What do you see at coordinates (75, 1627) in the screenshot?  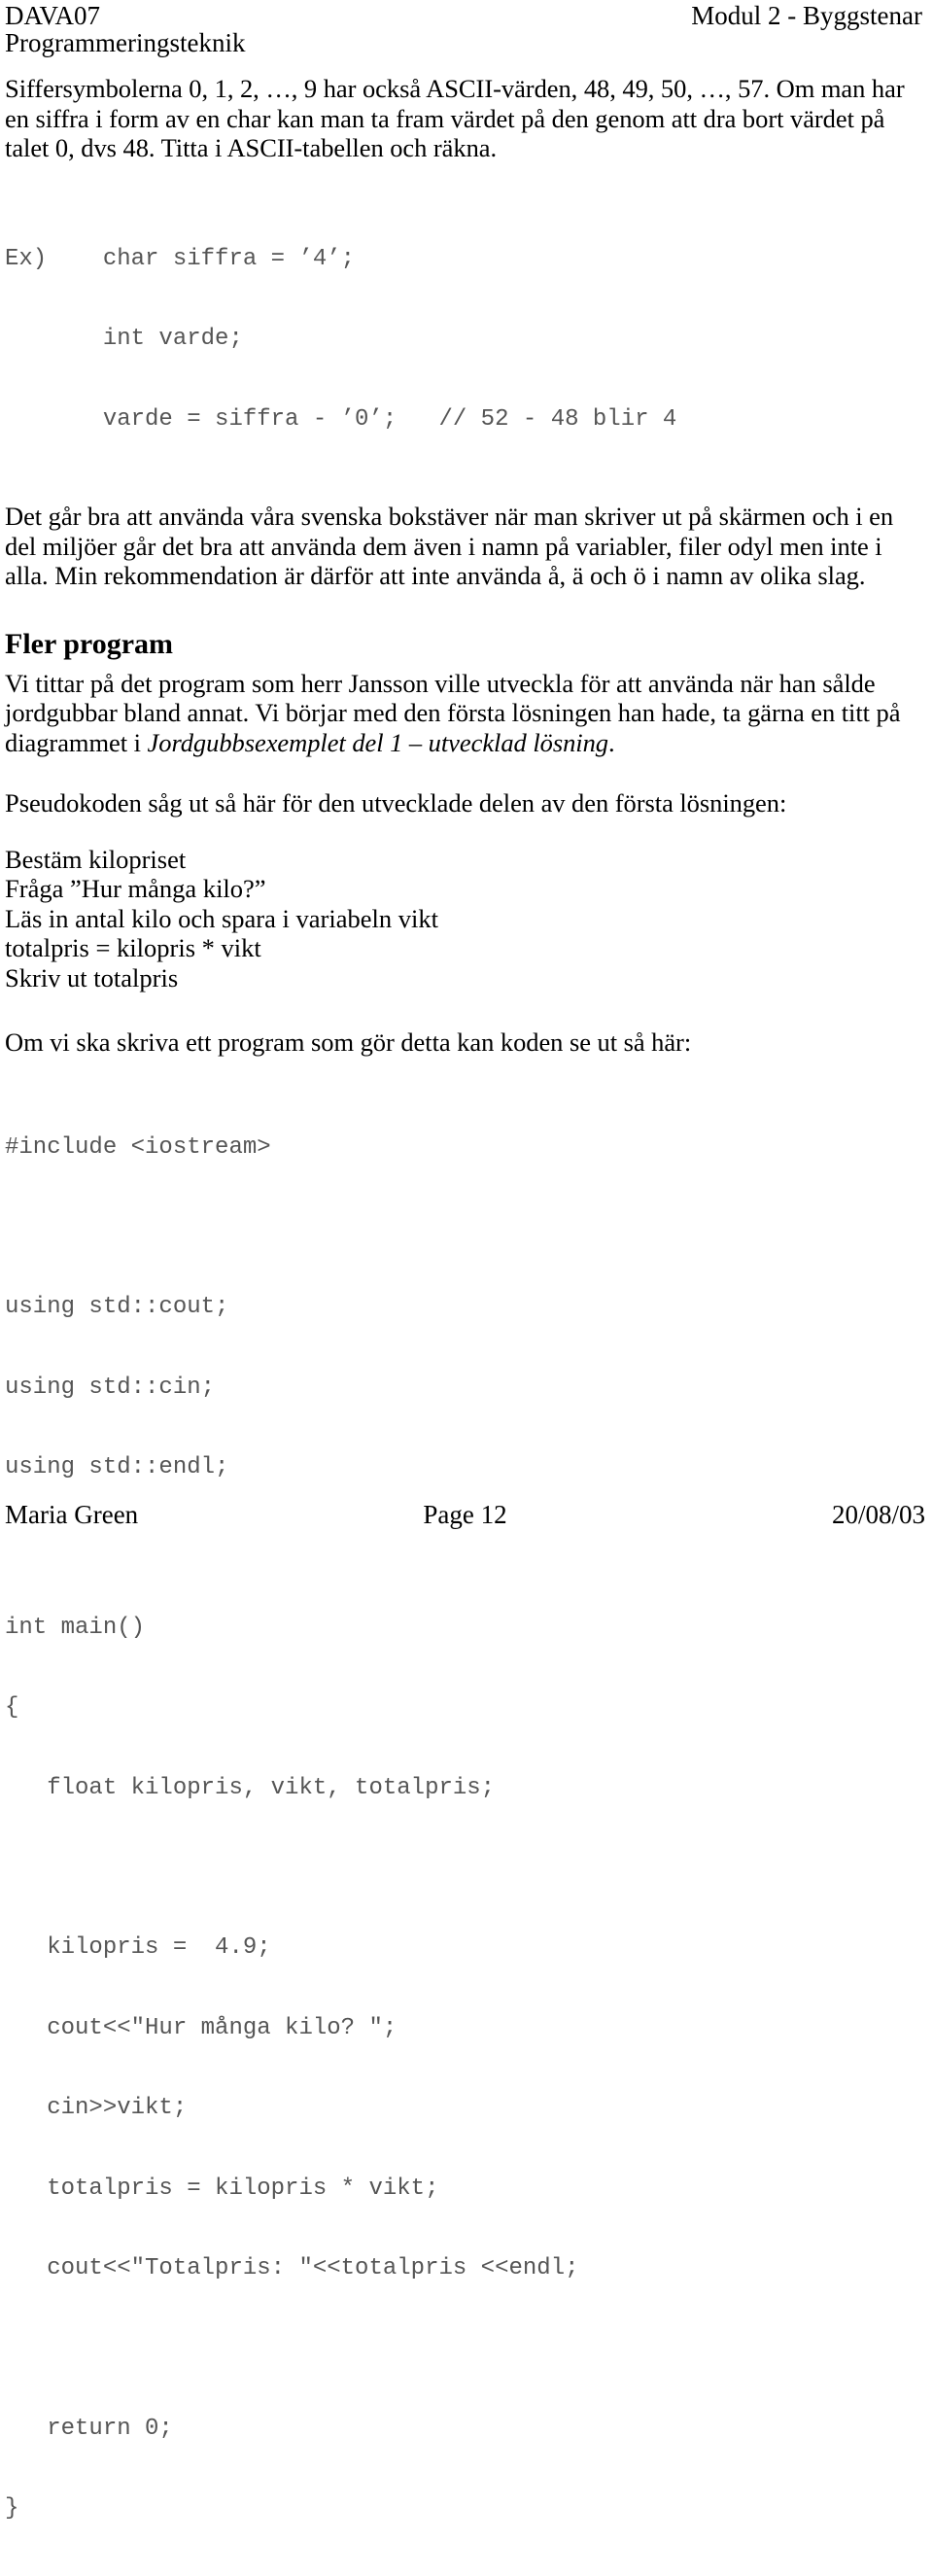 I see `code-line: int main()` at bounding box center [75, 1627].